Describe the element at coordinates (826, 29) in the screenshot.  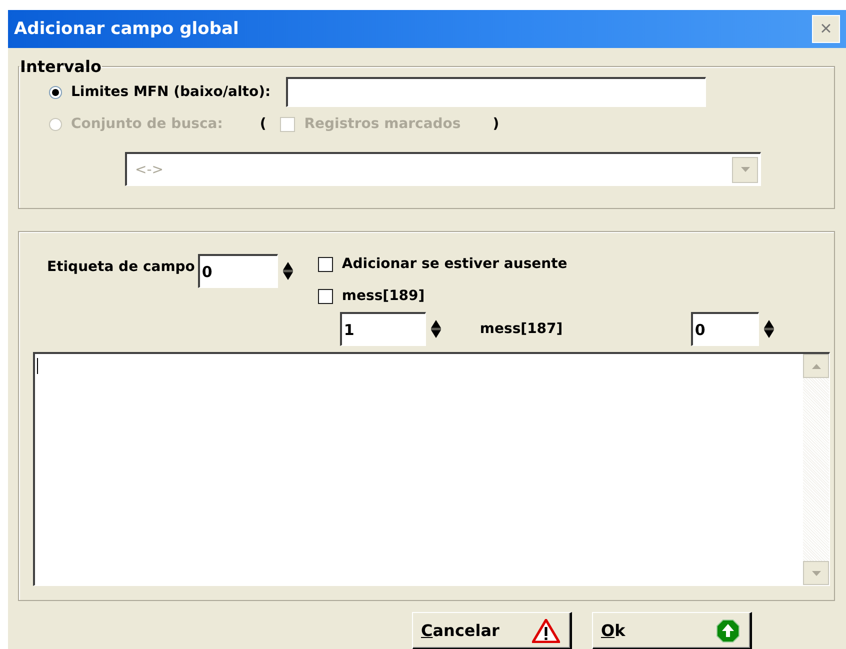
I see `close-button: ×` at that location.